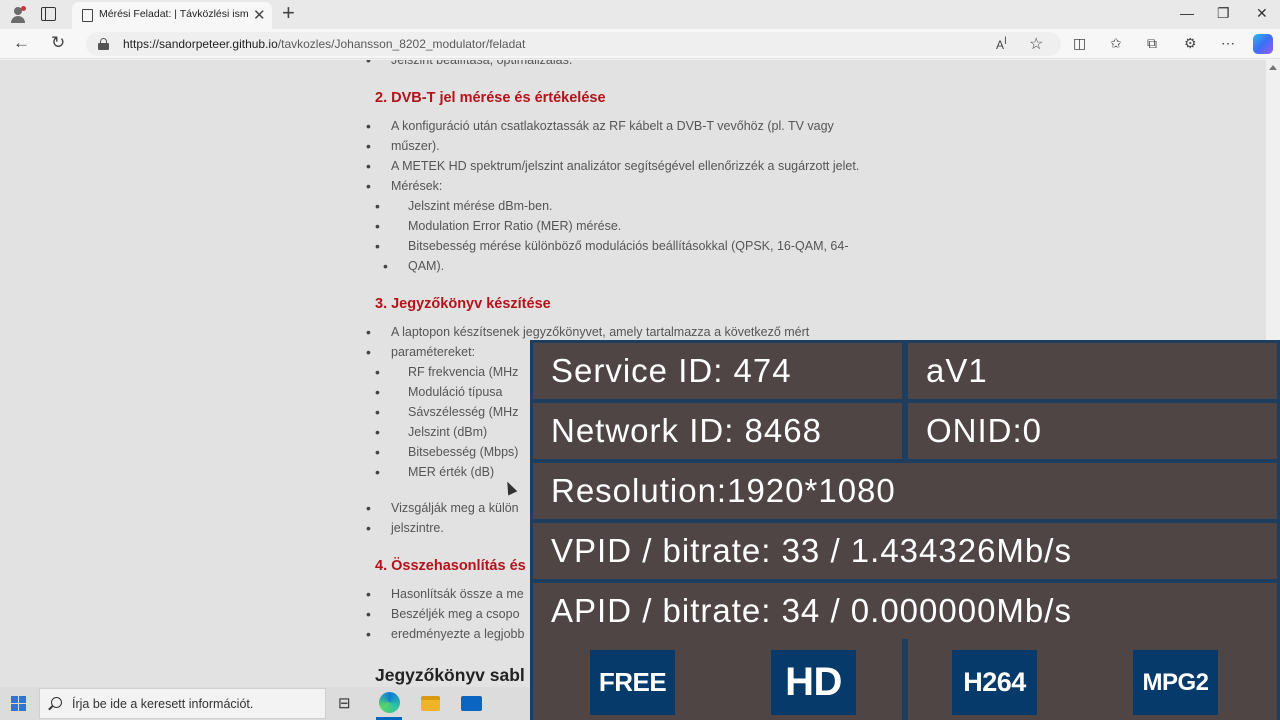 The image size is (1280, 720). I want to click on split-screen-icon: ◫, so click(1079, 43).